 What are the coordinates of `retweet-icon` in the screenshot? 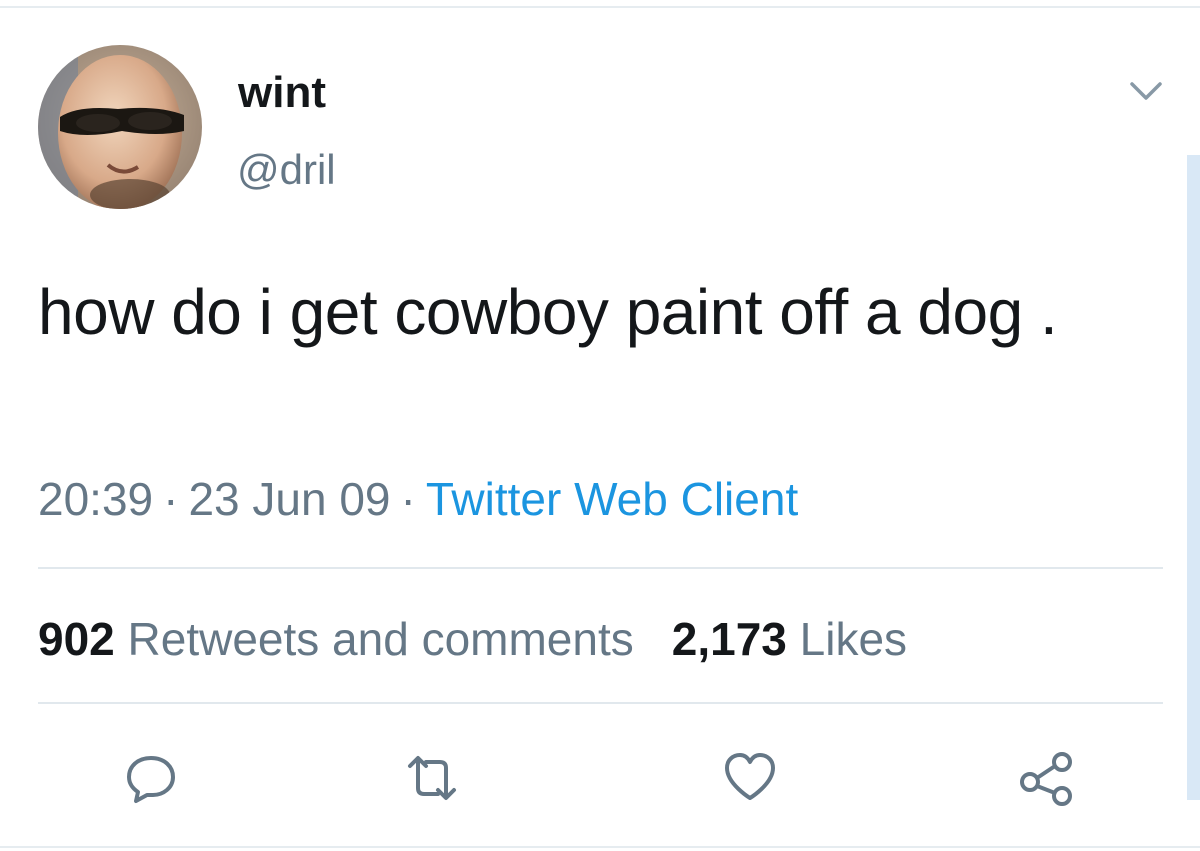 It's located at (432, 778).